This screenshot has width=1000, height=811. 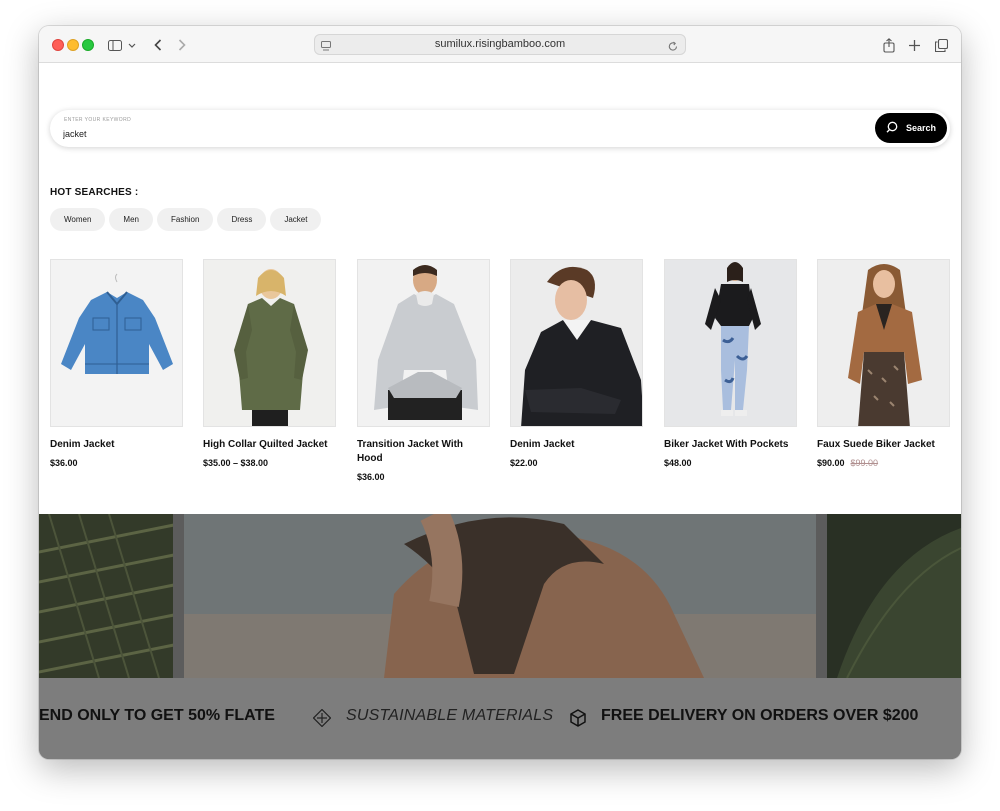 I want to click on close-window-button, so click(x=58, y=45).